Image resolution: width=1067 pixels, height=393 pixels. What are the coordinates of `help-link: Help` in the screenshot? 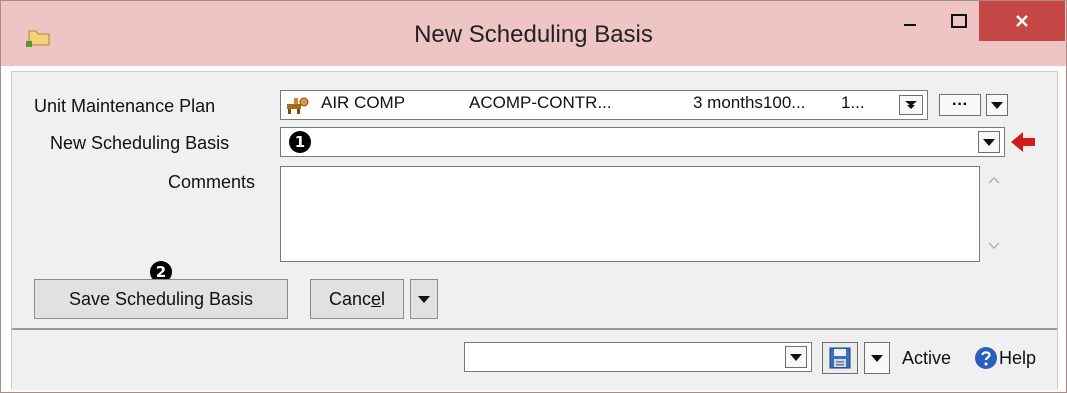 It's located at (1005, 358).